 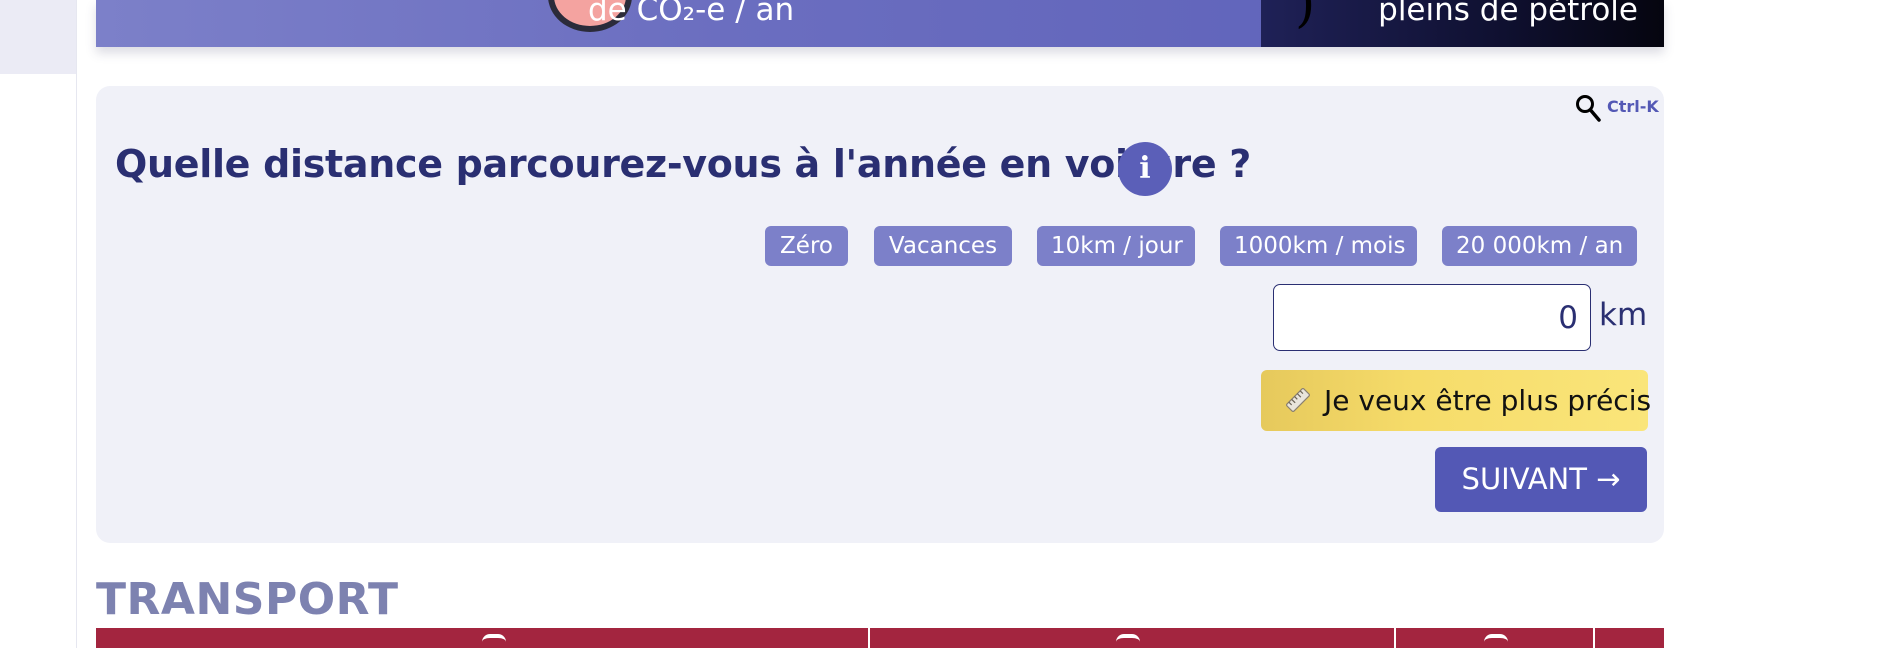 I want to click on banner-petrol-text: pleins de pétrole, so click(x=1508, y=14).